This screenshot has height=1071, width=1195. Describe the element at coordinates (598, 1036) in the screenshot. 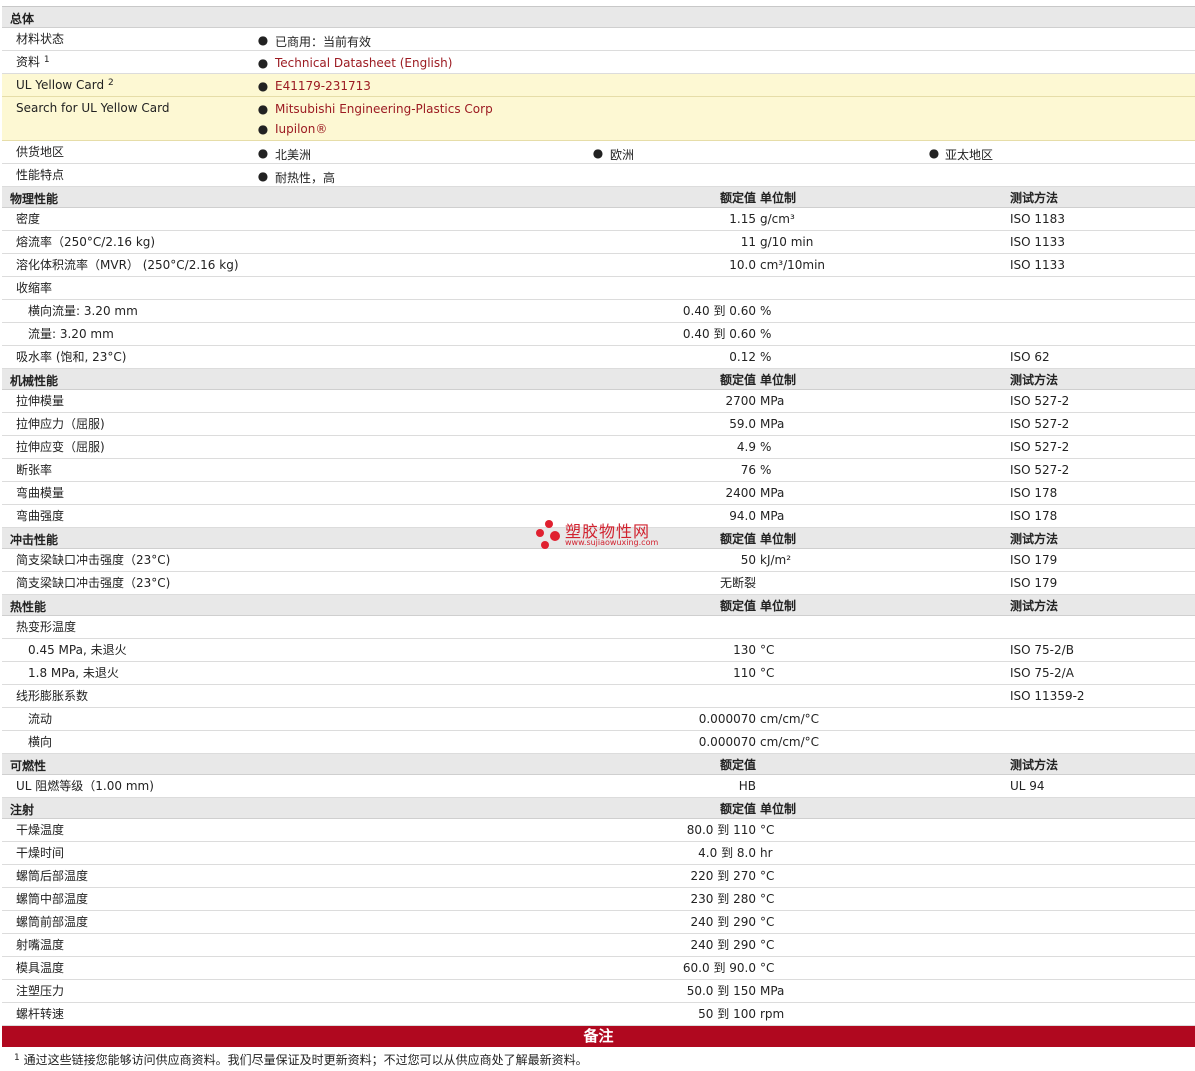

I see `notes-header: 备注` at that location.